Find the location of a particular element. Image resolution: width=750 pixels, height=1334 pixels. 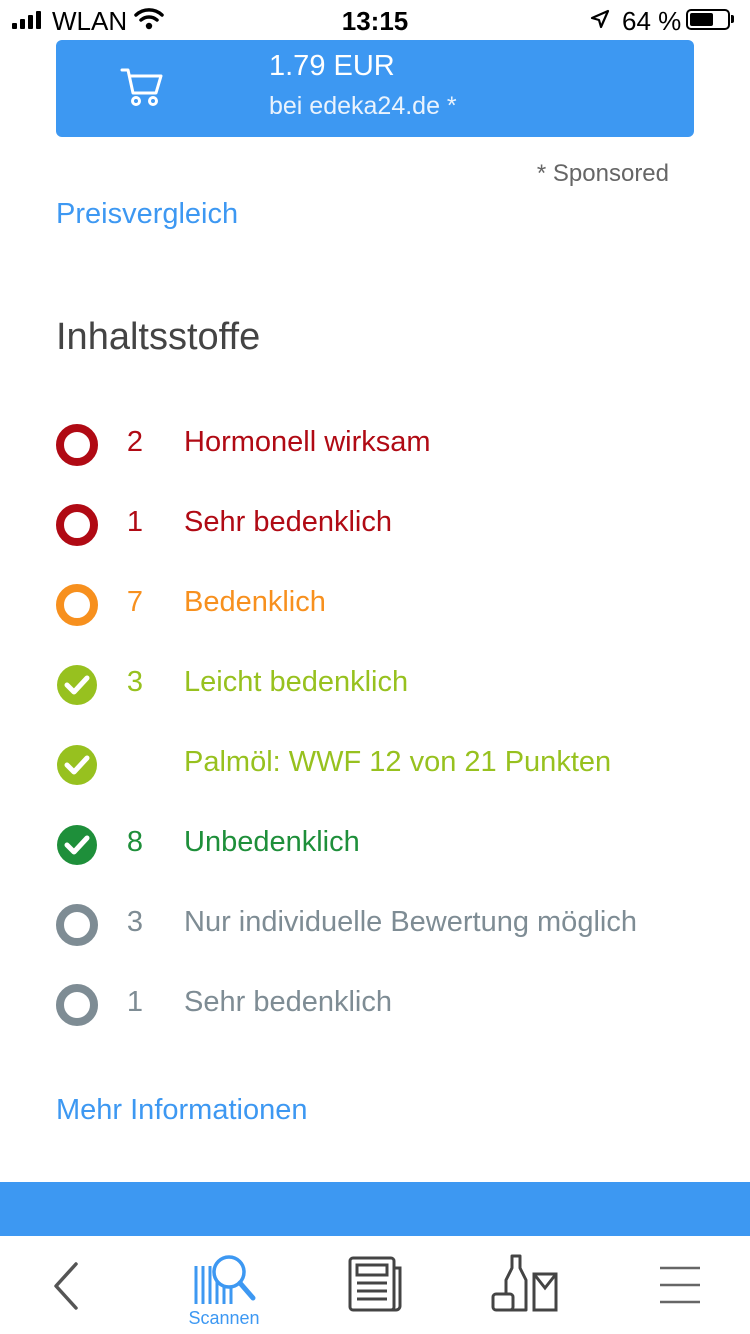

ingredient-row: 3 Leicht bedenklich is located at coordinates (375, 704).